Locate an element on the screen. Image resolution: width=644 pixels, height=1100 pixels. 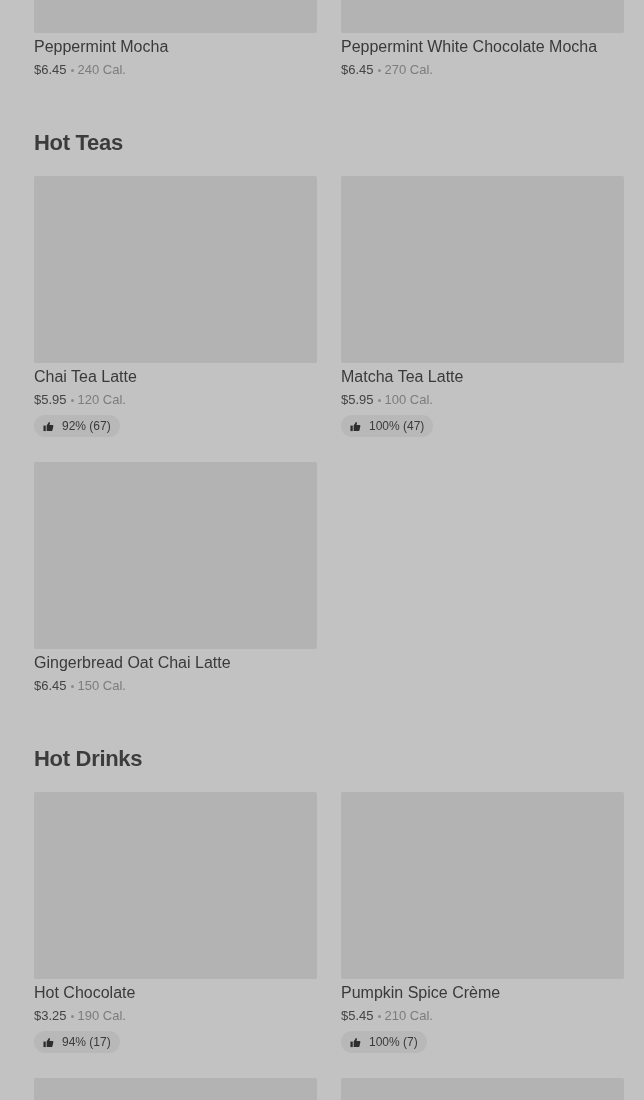
rating-badge: 92% (67) is located at coordinates (77, 426).